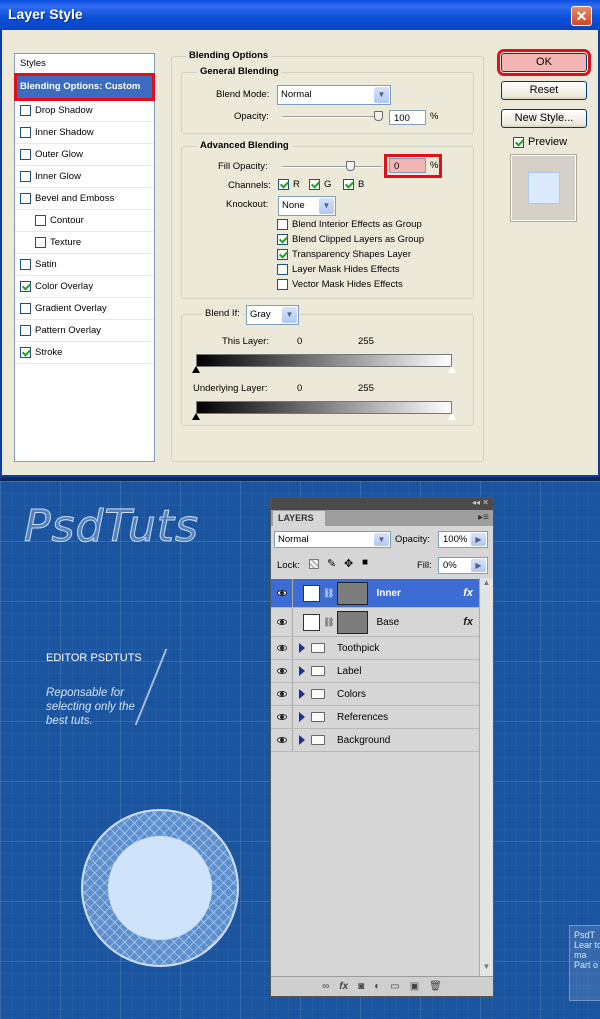 The width and height of the screenshot is (600, 1019). Describe the element at coordinates (349, 224) in the screenshot. I see `advanced-check-blend-interior-effects-as-group: Blend Interior Effects as Group` at that location.